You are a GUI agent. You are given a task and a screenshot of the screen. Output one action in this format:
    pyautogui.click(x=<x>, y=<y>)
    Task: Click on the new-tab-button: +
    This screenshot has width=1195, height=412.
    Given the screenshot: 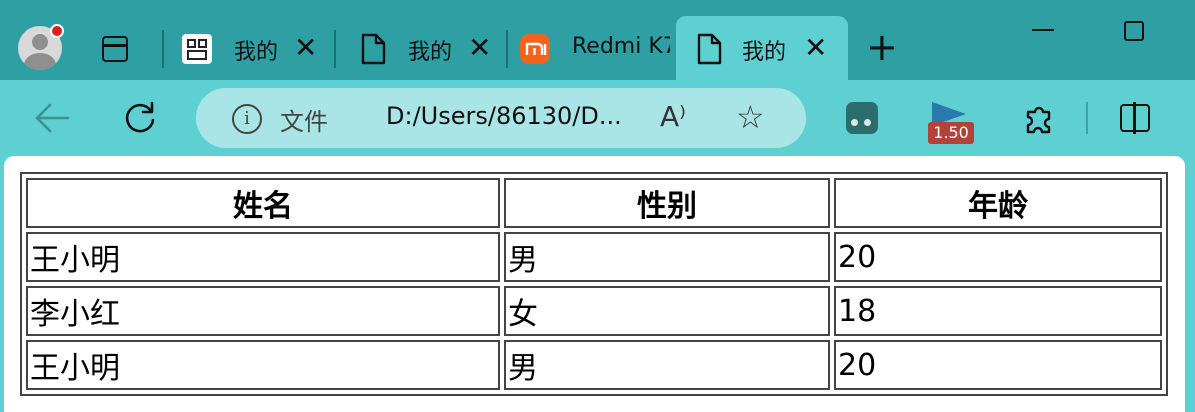 What is the action you would take?
    pyautogui.click(x=882, y=47)
    